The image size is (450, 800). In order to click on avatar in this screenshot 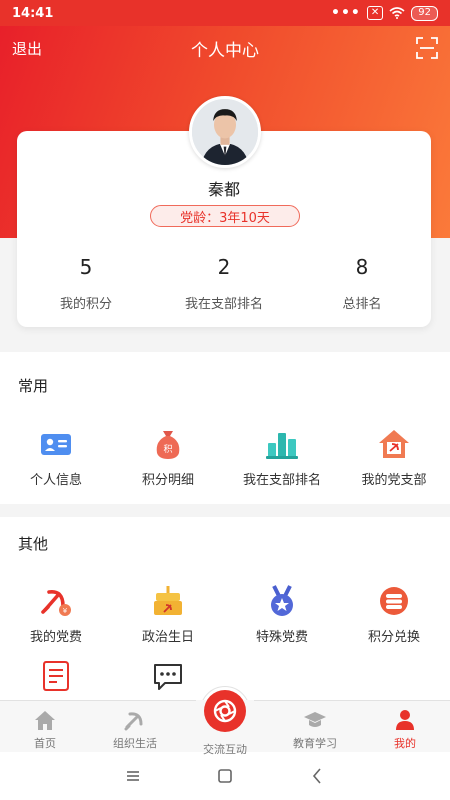, I will do `click(225, 132)`.